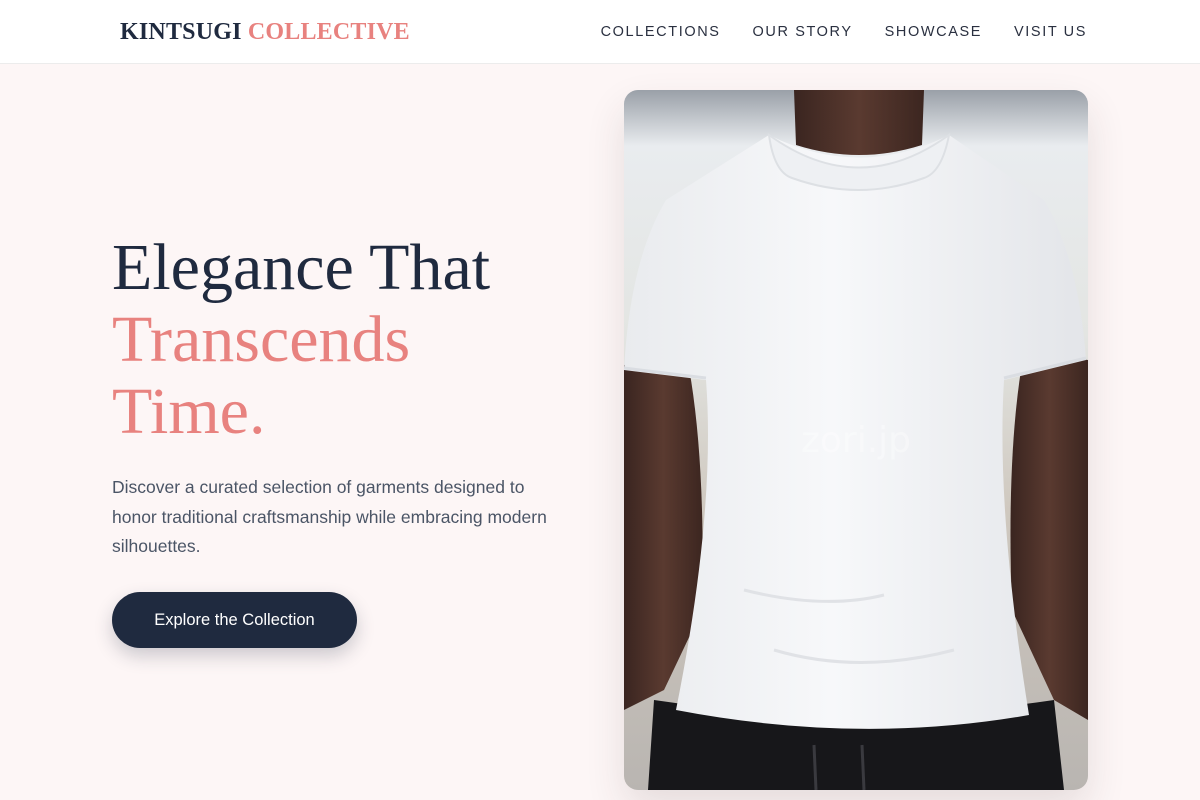  I want to click on site-logo: KINTSUGI COLLECTIVE, so click(265, 32).